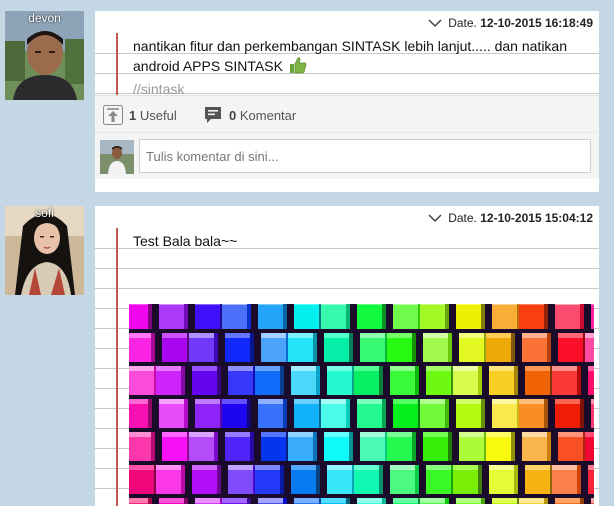  I want to click on comment-button: 0 Komentar, so click(249, 115).